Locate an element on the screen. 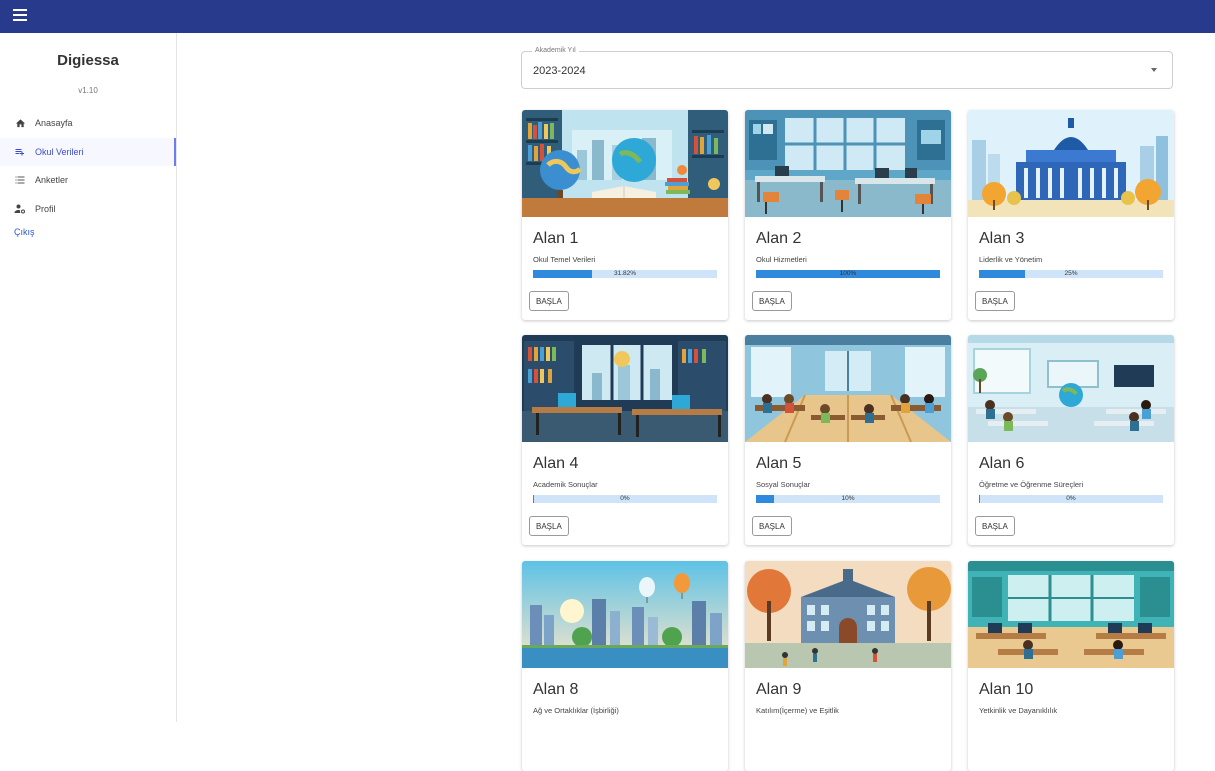 This screenshot has height=771, width=1215. area-card-4: Alan 4 Academik Sonuçlar 0% BAŞLA is located at coordinates (625, 440).